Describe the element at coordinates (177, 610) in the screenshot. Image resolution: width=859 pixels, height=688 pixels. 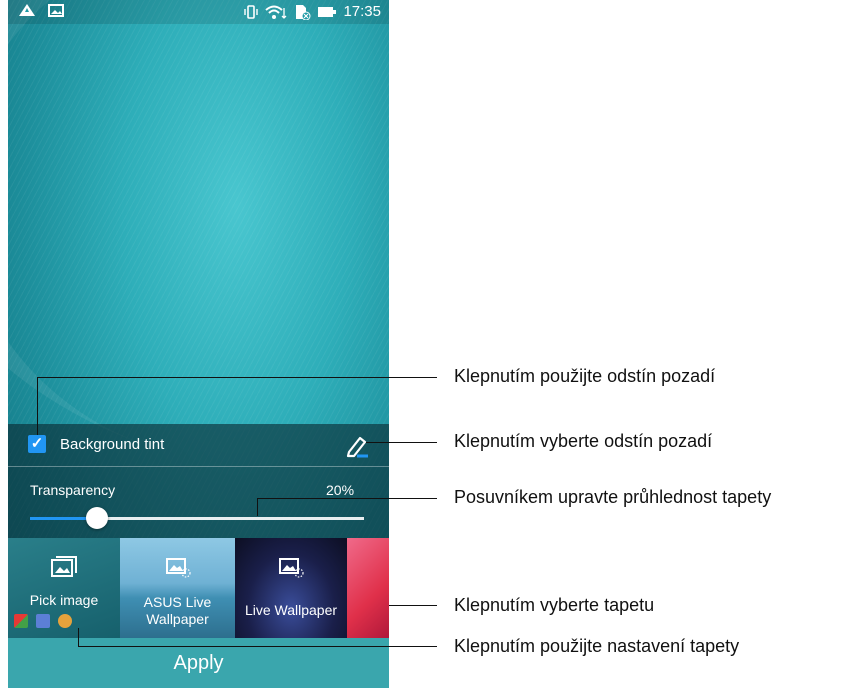
I see `asus-live-wallpaper-label: ASUS Live Wallpaper` at that location.